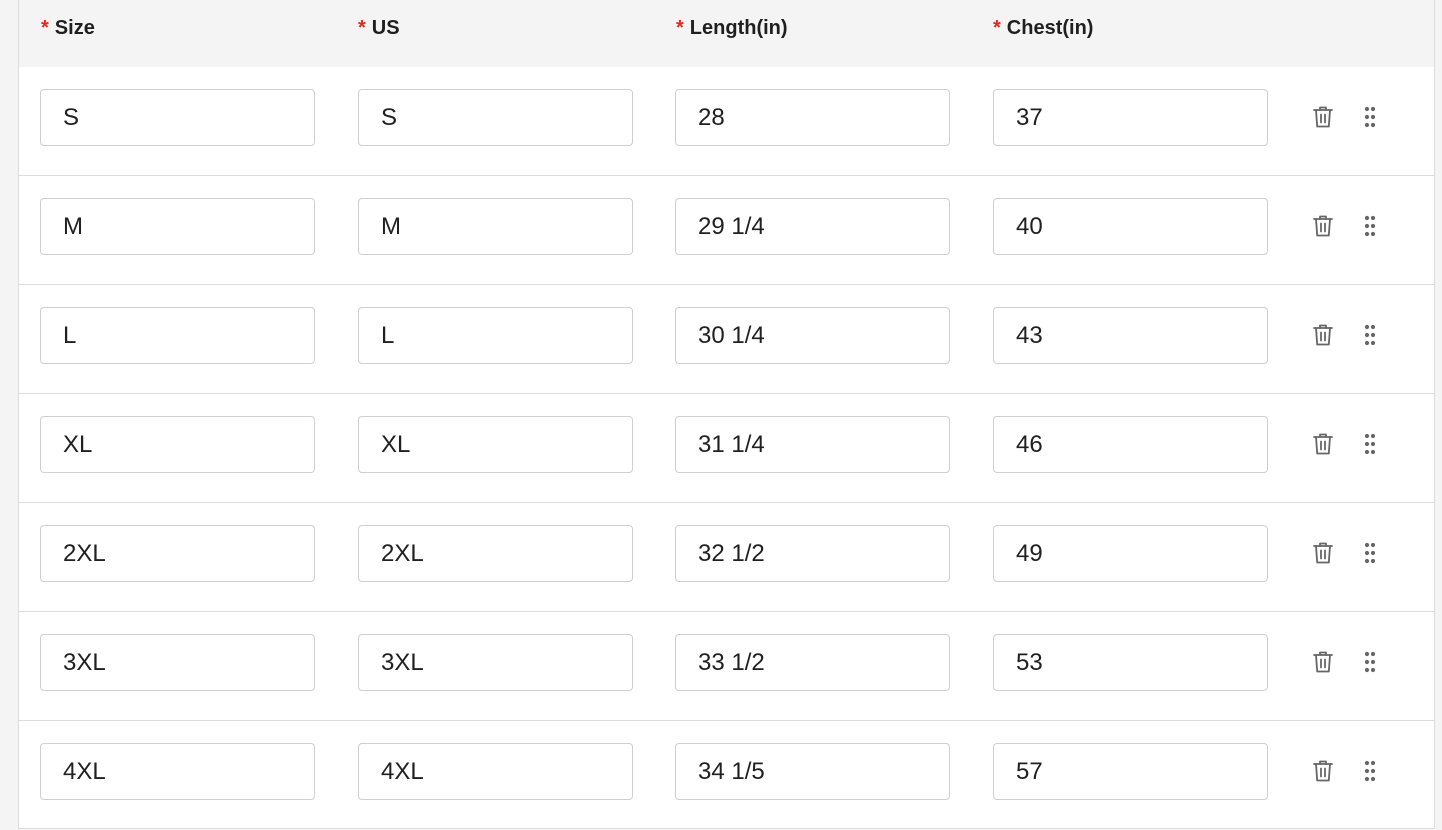  I want to click on column-header-label: US, so click(385, 28).